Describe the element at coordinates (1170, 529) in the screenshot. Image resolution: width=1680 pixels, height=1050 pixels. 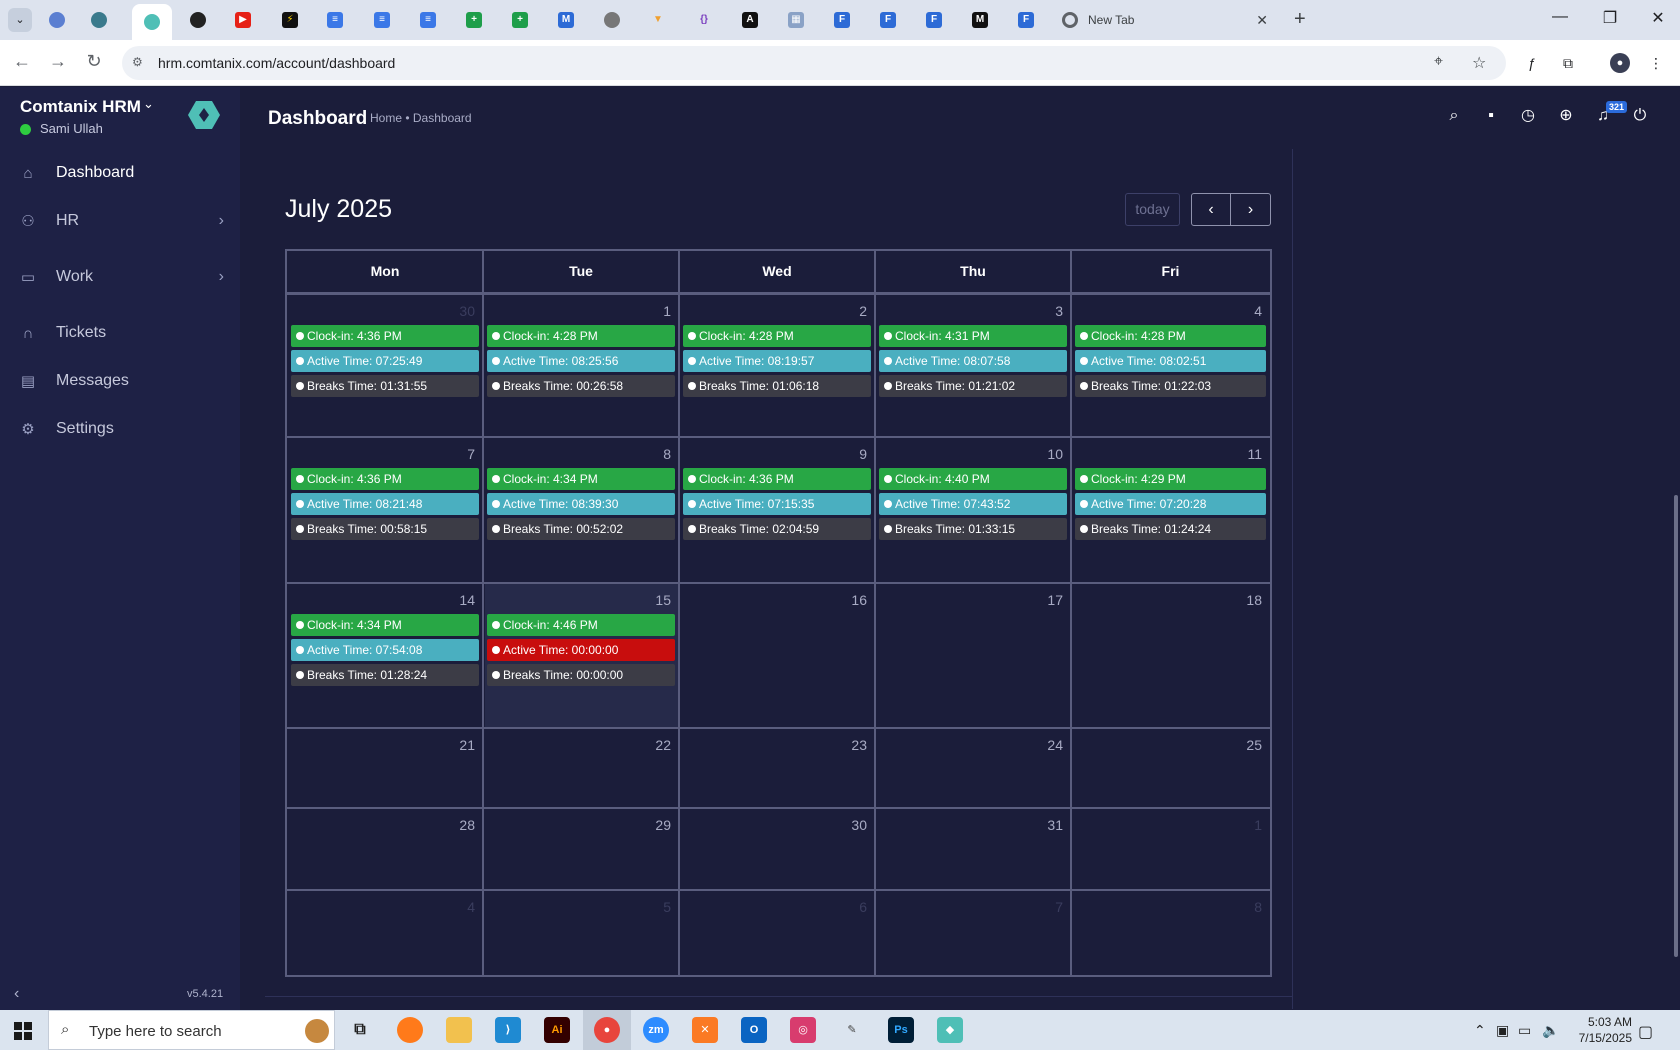
I see `breaks-time-event: Breaks Time: 01:24:24` at that location.